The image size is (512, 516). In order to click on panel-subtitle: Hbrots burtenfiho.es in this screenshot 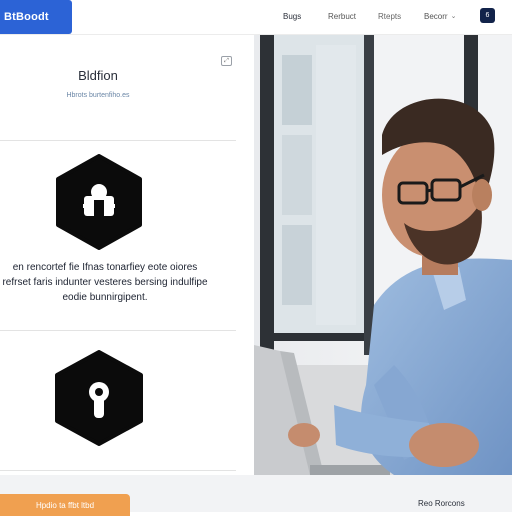, I will do `click(98, 95)`.